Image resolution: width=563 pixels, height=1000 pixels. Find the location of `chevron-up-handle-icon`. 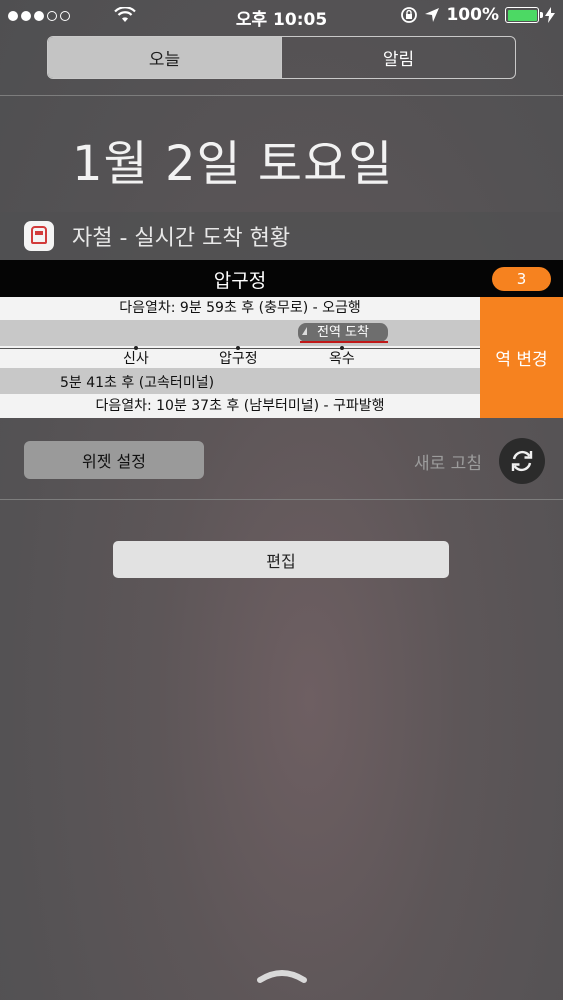

chevron-up-handle-icon is located at coordinates (282, 976).